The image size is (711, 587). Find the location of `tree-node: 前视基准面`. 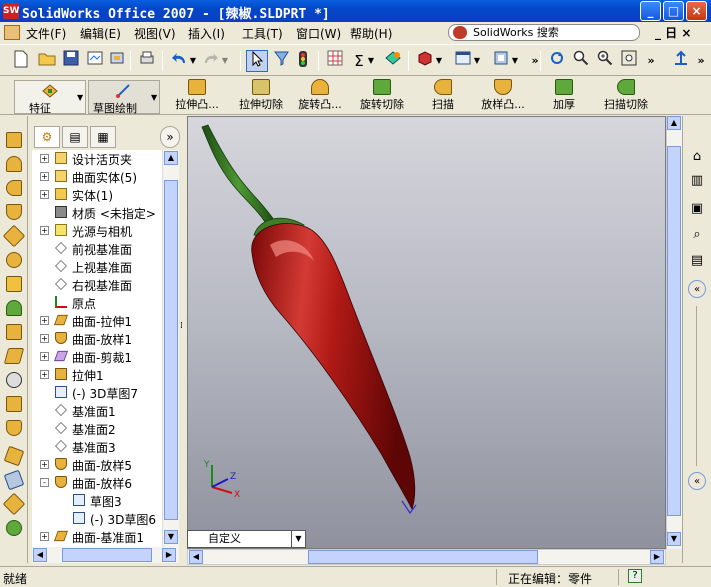

tree-node: 前视基准面 is located at coordinates (97, 249).